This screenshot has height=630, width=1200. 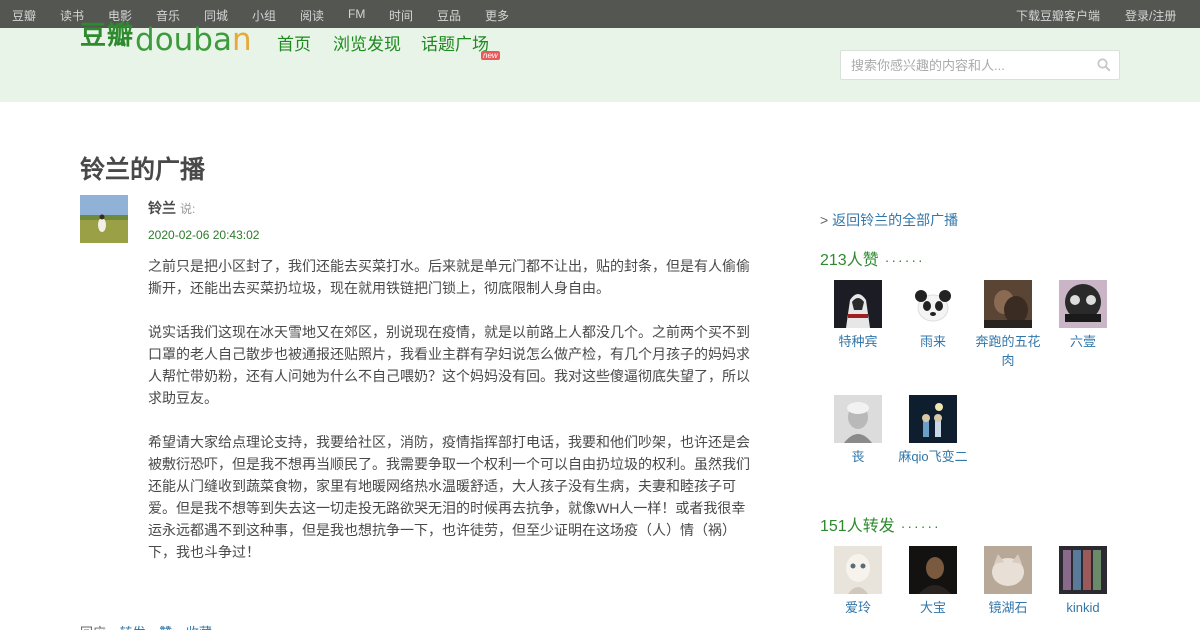 What do you see at coordinates (1058, 15) in the screenshot?
I see `download-app-link: 下载豆瓣客户端` at bounding box center [1058, 15].